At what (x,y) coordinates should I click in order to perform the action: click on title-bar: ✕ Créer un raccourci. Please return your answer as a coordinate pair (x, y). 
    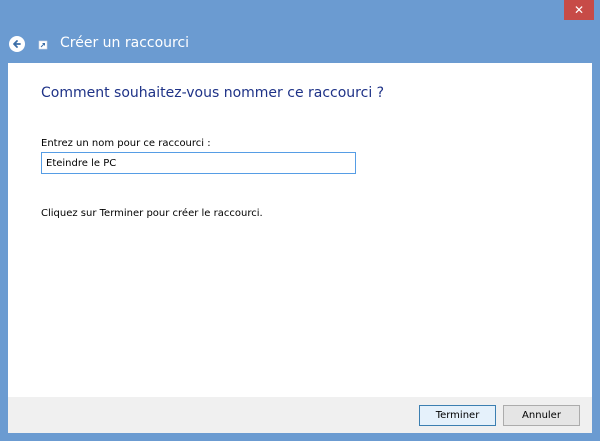
    Looking at the image, I should click on (300, 29).